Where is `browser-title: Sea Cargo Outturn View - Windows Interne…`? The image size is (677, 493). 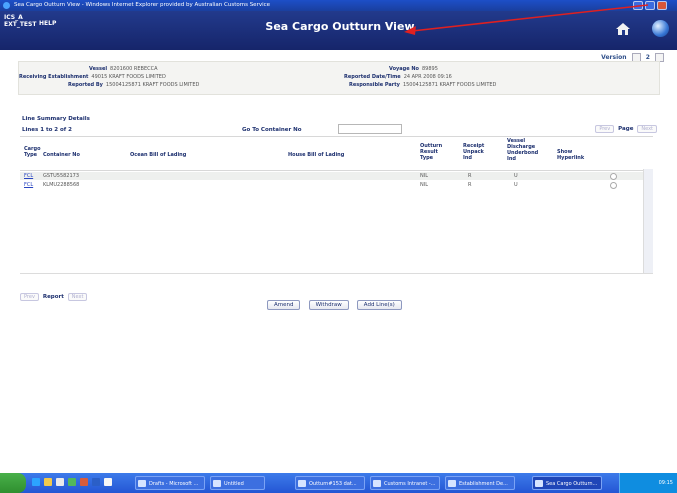
browser-title: Sea Cargo Outturn View - Windows Interne… is located at coordinates (142, 5).